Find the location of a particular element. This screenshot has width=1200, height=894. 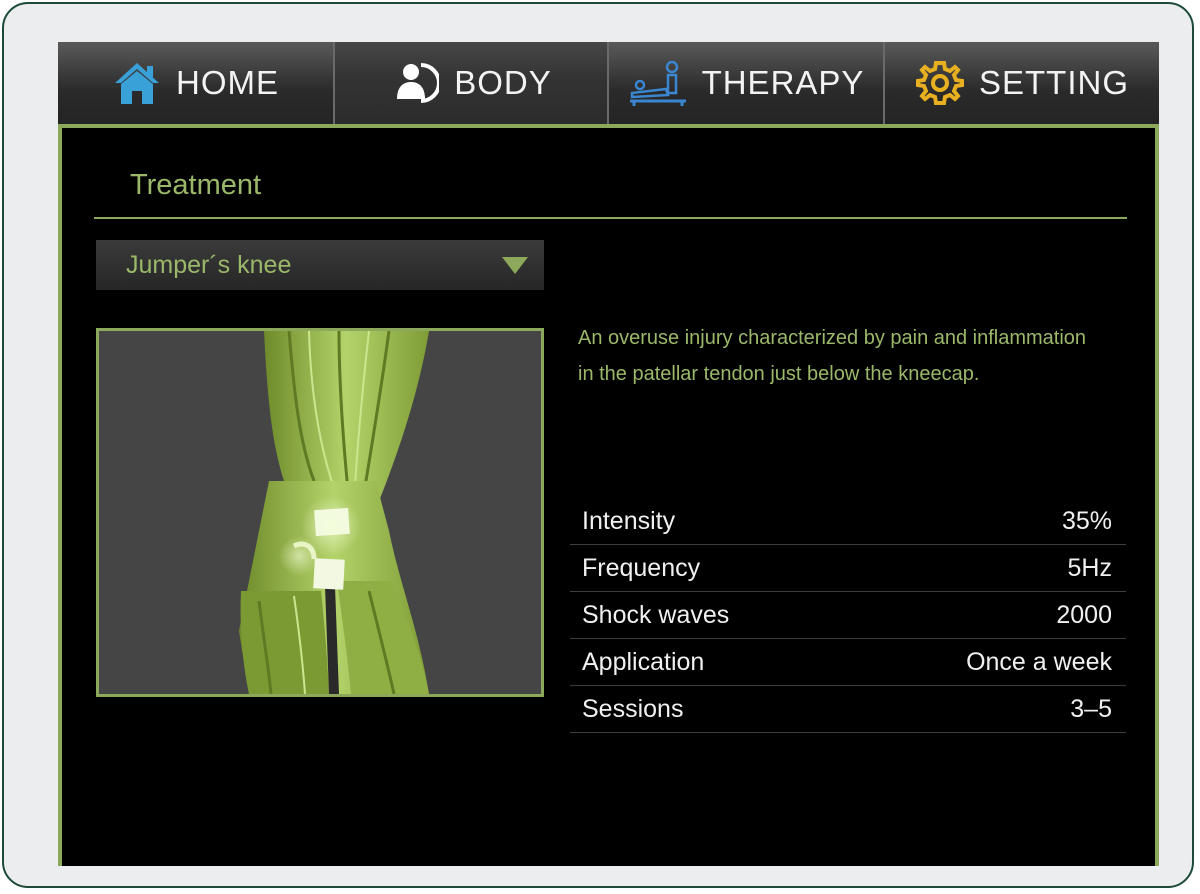

tab-label: HOME is located at coordinates (227, 82).